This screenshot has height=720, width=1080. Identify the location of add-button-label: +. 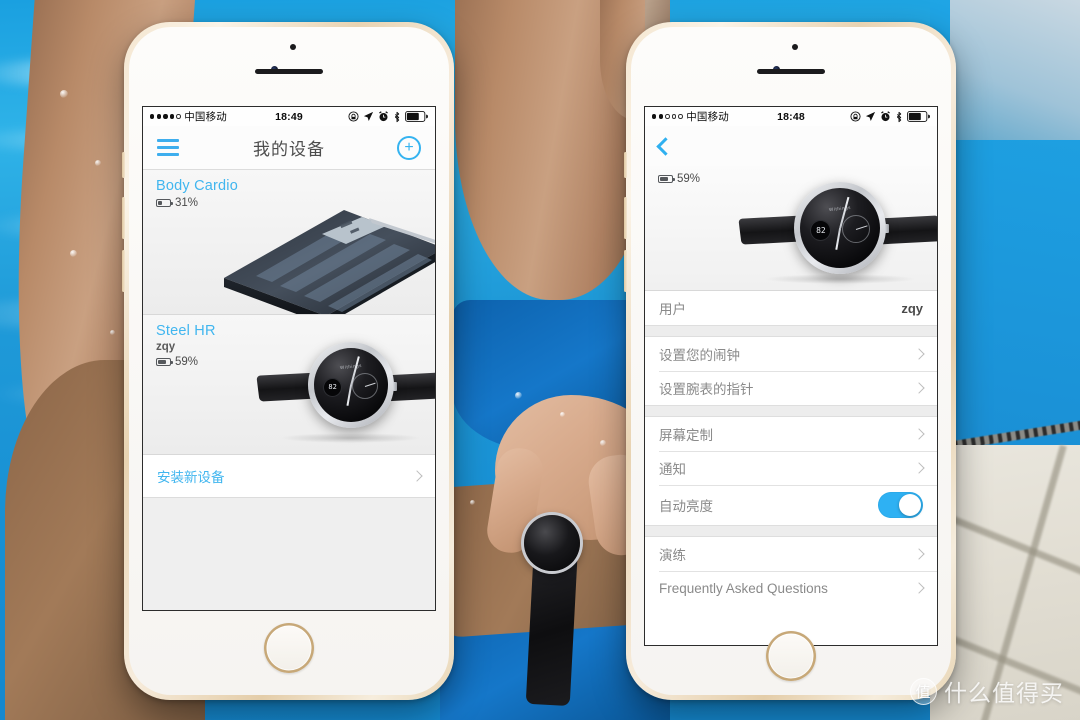
(409, 147).